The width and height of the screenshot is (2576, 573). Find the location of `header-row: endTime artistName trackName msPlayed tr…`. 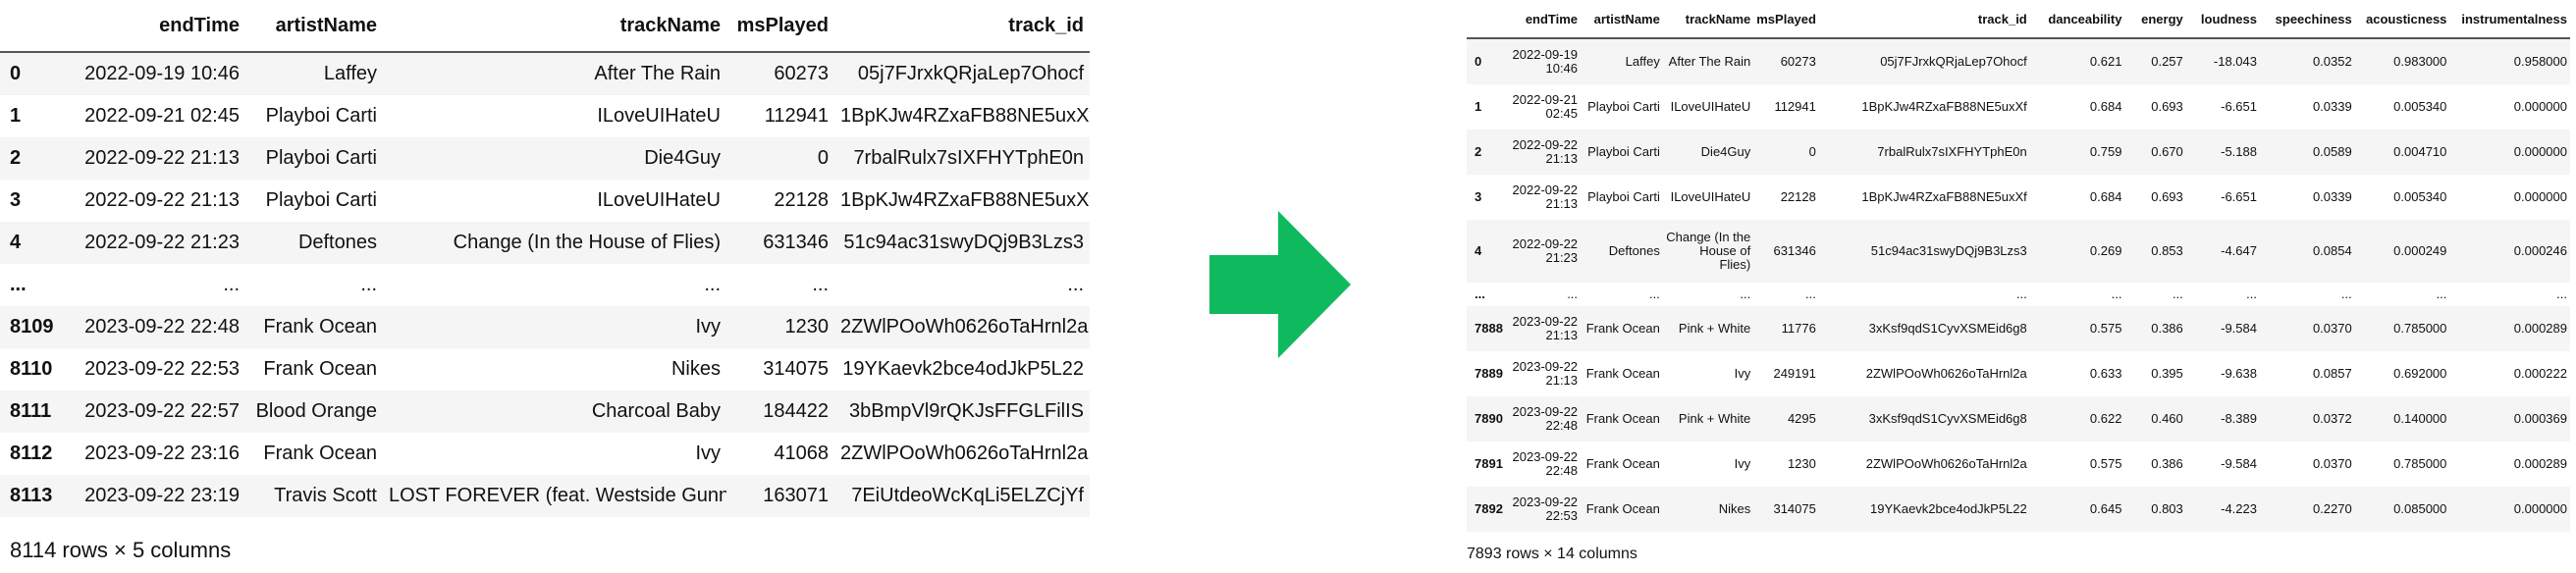

header-row: endTime artistName trackName msPlayed tr… is located at coordinates (545, 26).